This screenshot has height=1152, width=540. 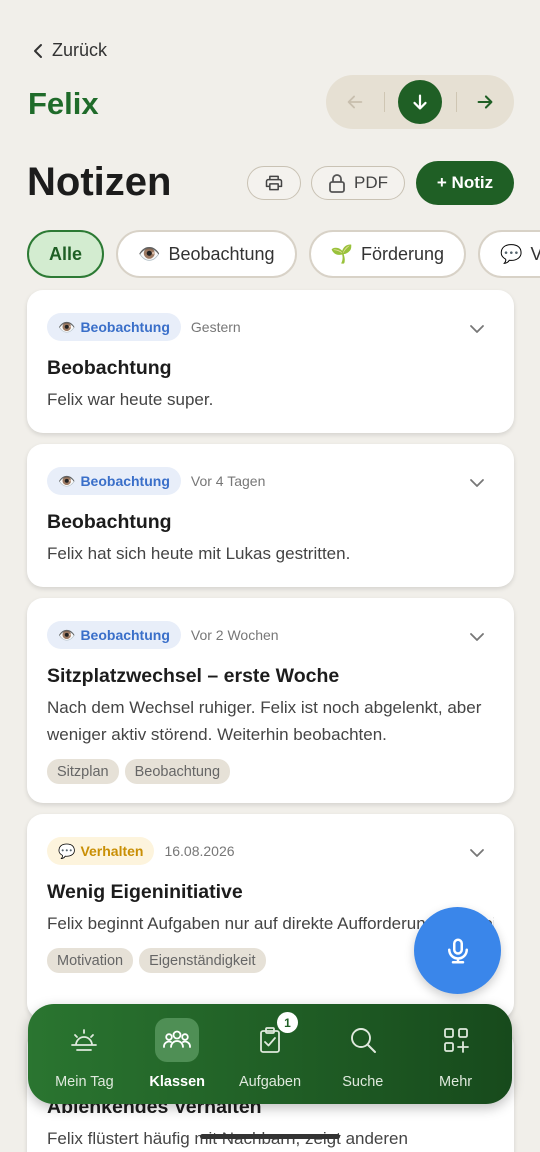 I want to click on filter-label: Beobachtung, so click(x=221, y=253).